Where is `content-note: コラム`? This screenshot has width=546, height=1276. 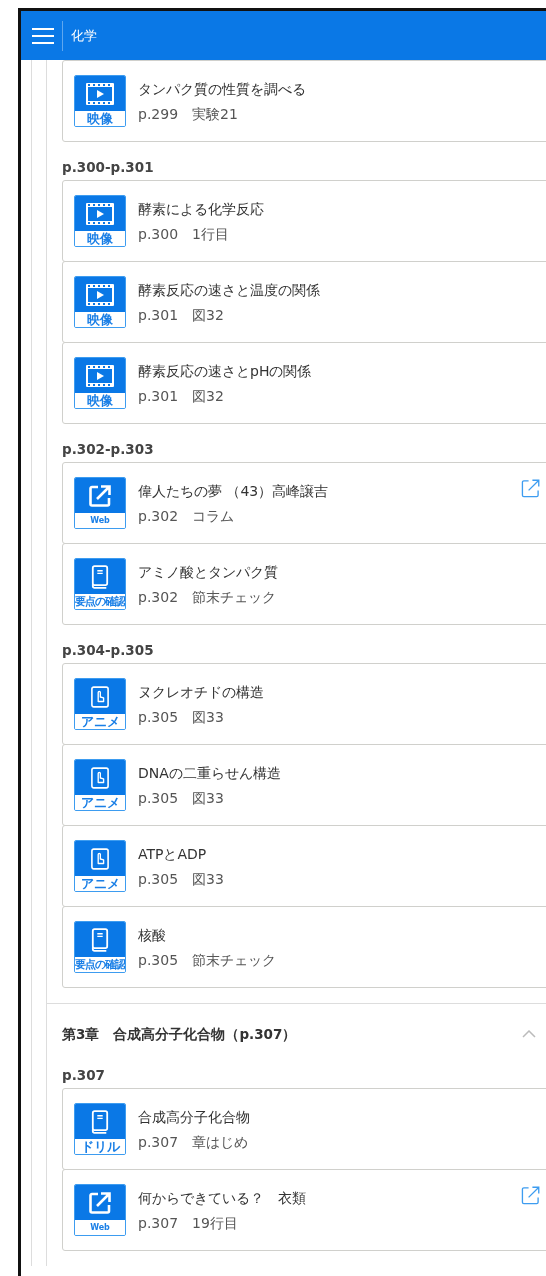
content-note: コラム is located at coordinates (213, 516).